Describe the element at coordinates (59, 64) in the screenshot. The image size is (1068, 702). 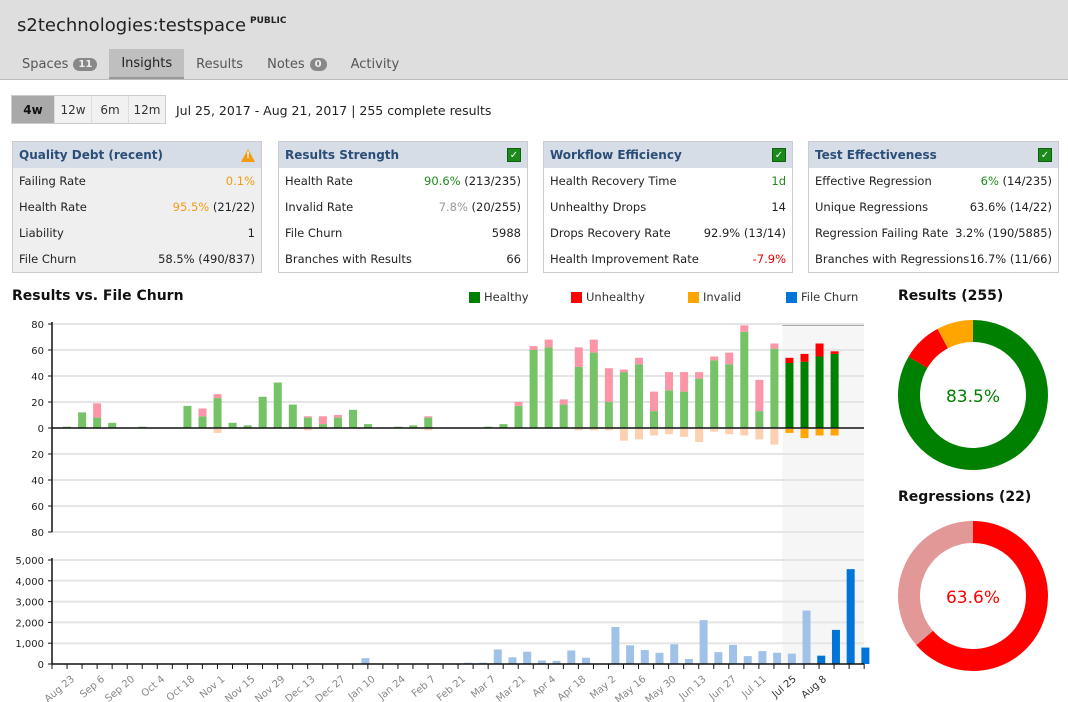
I see `tab-spaces: Spaces 11` at that location.